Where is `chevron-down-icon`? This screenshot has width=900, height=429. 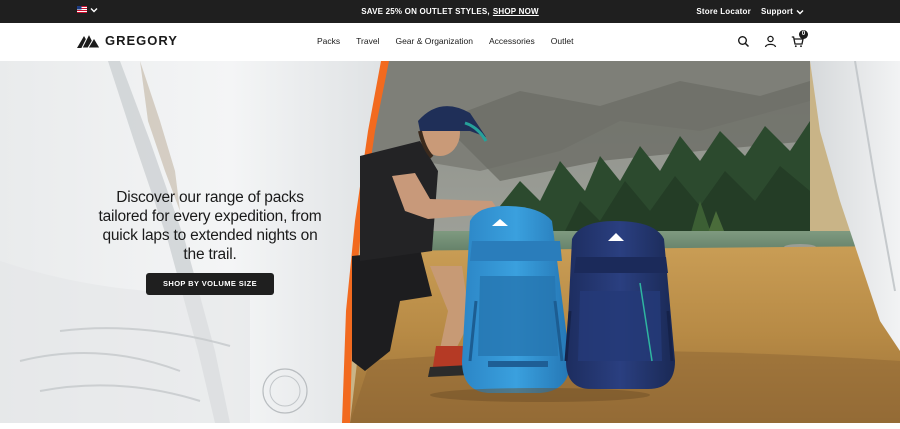 chevron-down-icon is located at coordinates (800, 11).